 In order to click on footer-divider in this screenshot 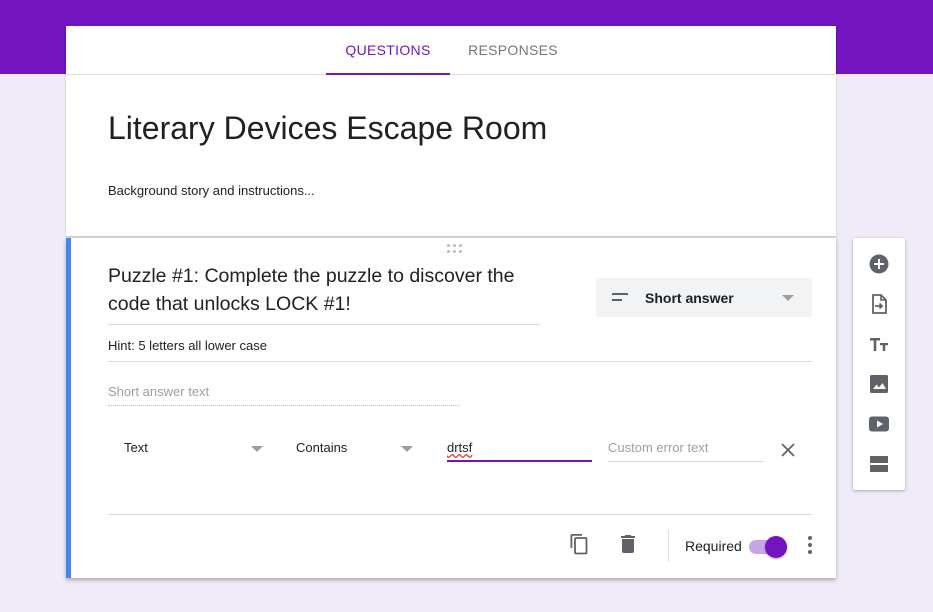, I will do `click(460, 514)`.